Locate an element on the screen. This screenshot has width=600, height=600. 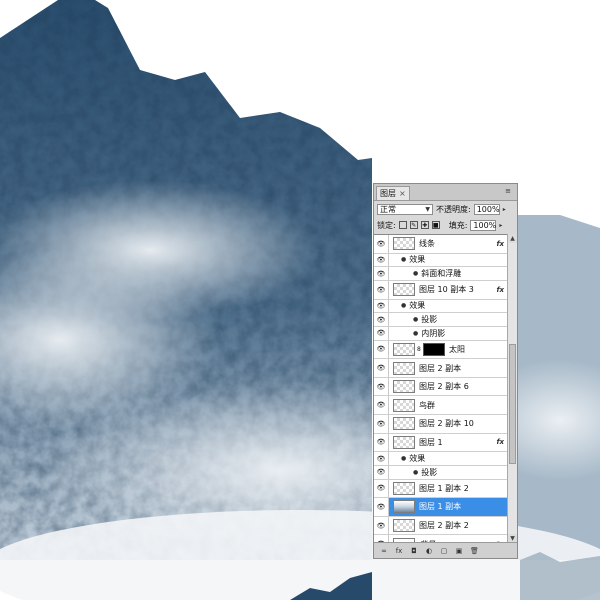
chain-link-icon: 8 is located at coordinates (419, 349).